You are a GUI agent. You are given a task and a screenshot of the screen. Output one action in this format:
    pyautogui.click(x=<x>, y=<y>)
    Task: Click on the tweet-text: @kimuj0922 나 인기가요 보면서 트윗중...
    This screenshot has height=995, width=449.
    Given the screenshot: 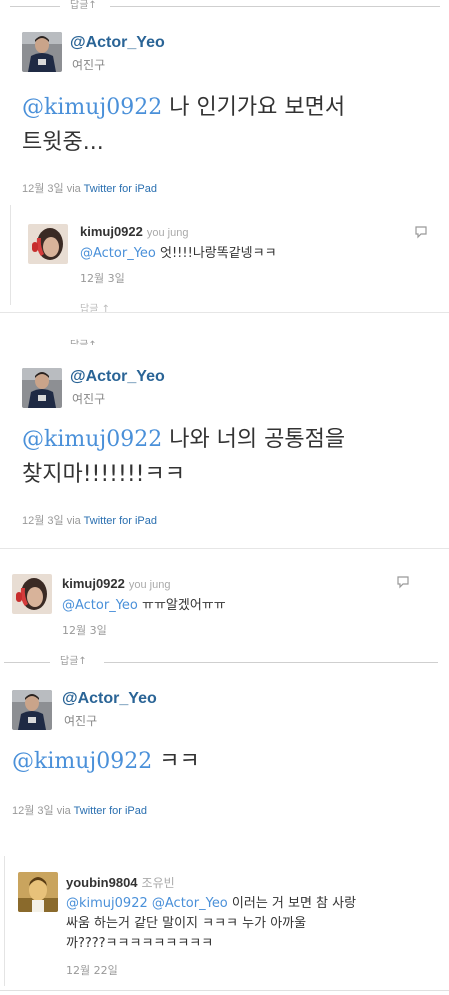 What is the action you would take?
    pyautogui.click(x=184, y=125)
    